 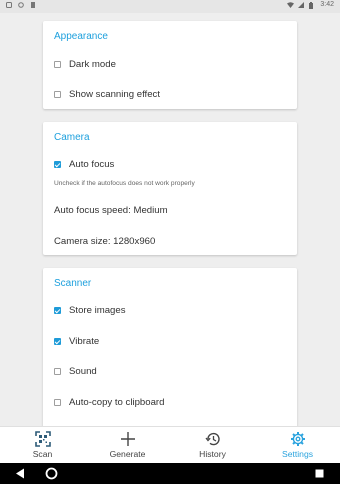 I want to click on scan-effect-setting: Show scanning effect, so click(x=107, y=94).